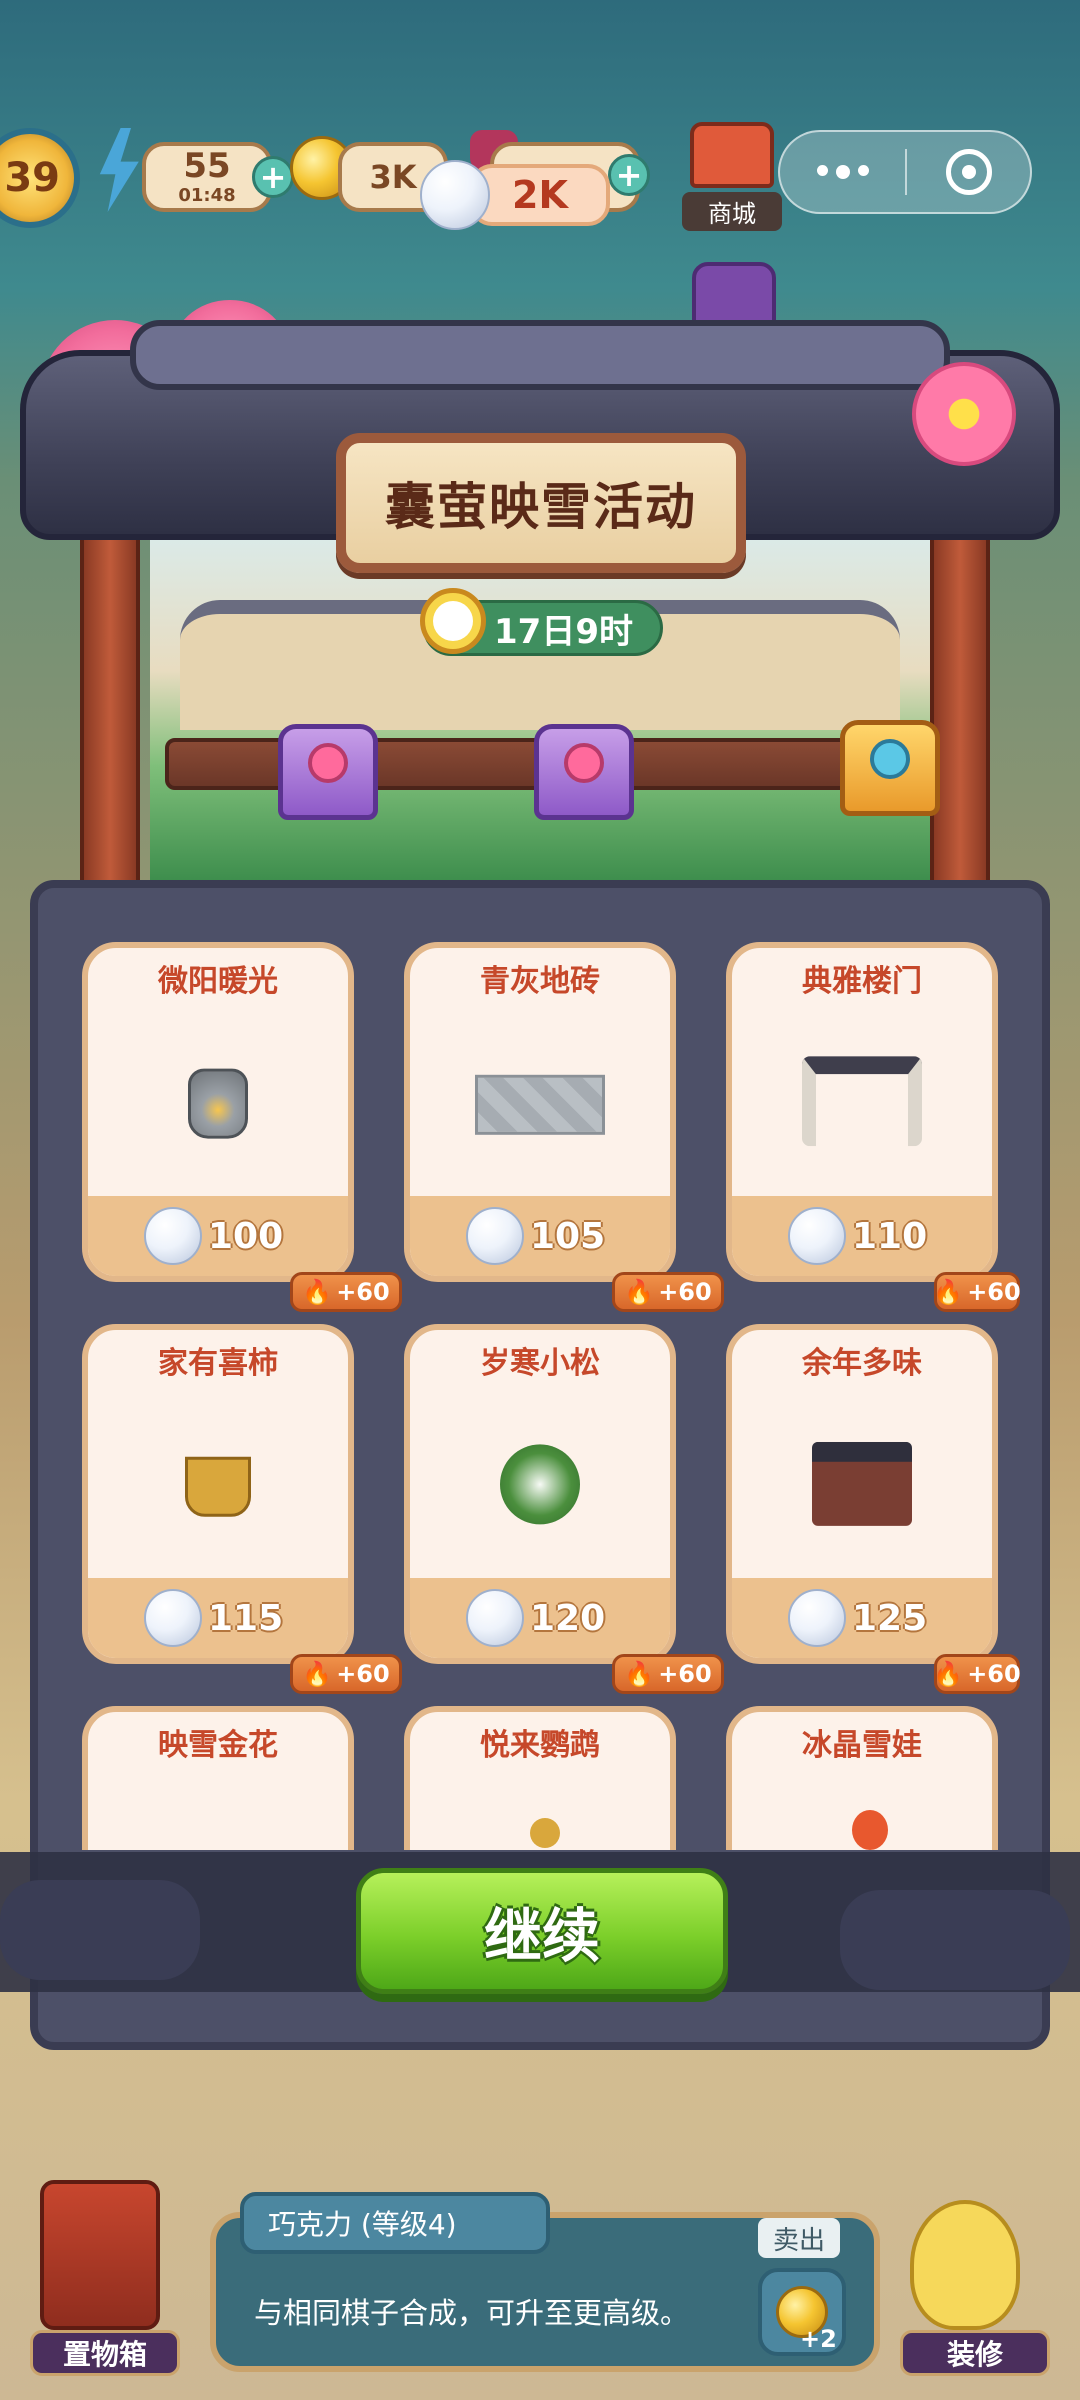  Describe the element at coordinates (862, 1363) in the screenshot. I see `item-name: 余年多味` at that location.